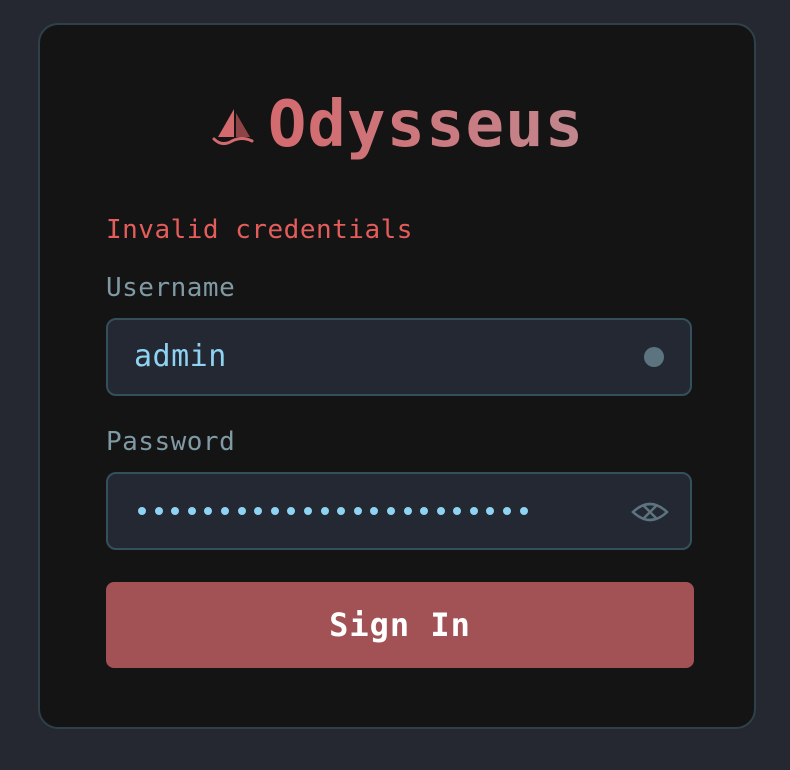 The image size is (790, 770). What do you see at coordinates (171, 288) in the screenshot?
I see `username-label: Username` at bounding box center [171, 288].